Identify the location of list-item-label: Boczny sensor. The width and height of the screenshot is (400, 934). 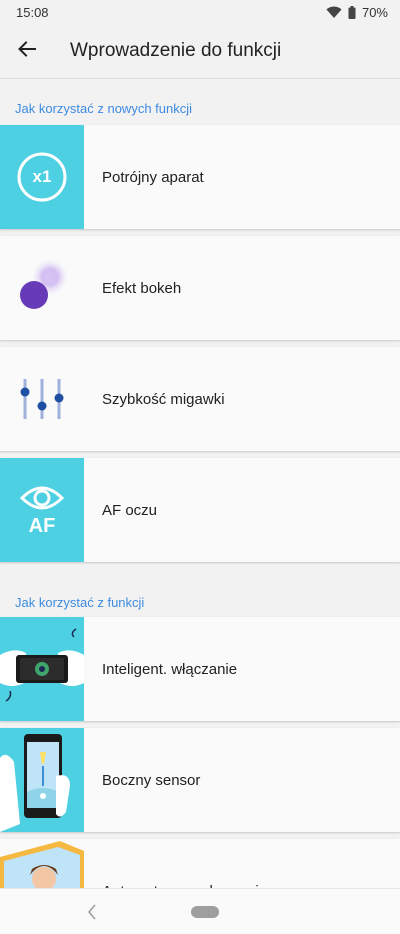
(151, 780).